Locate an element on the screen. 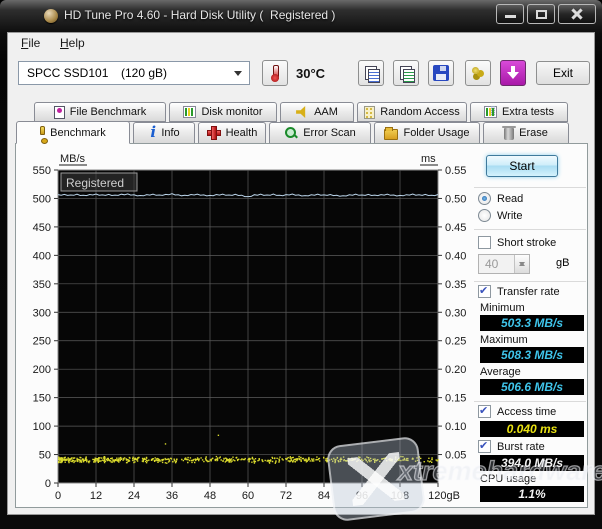  tab-label: Erase is located at coordinates (533, 133).